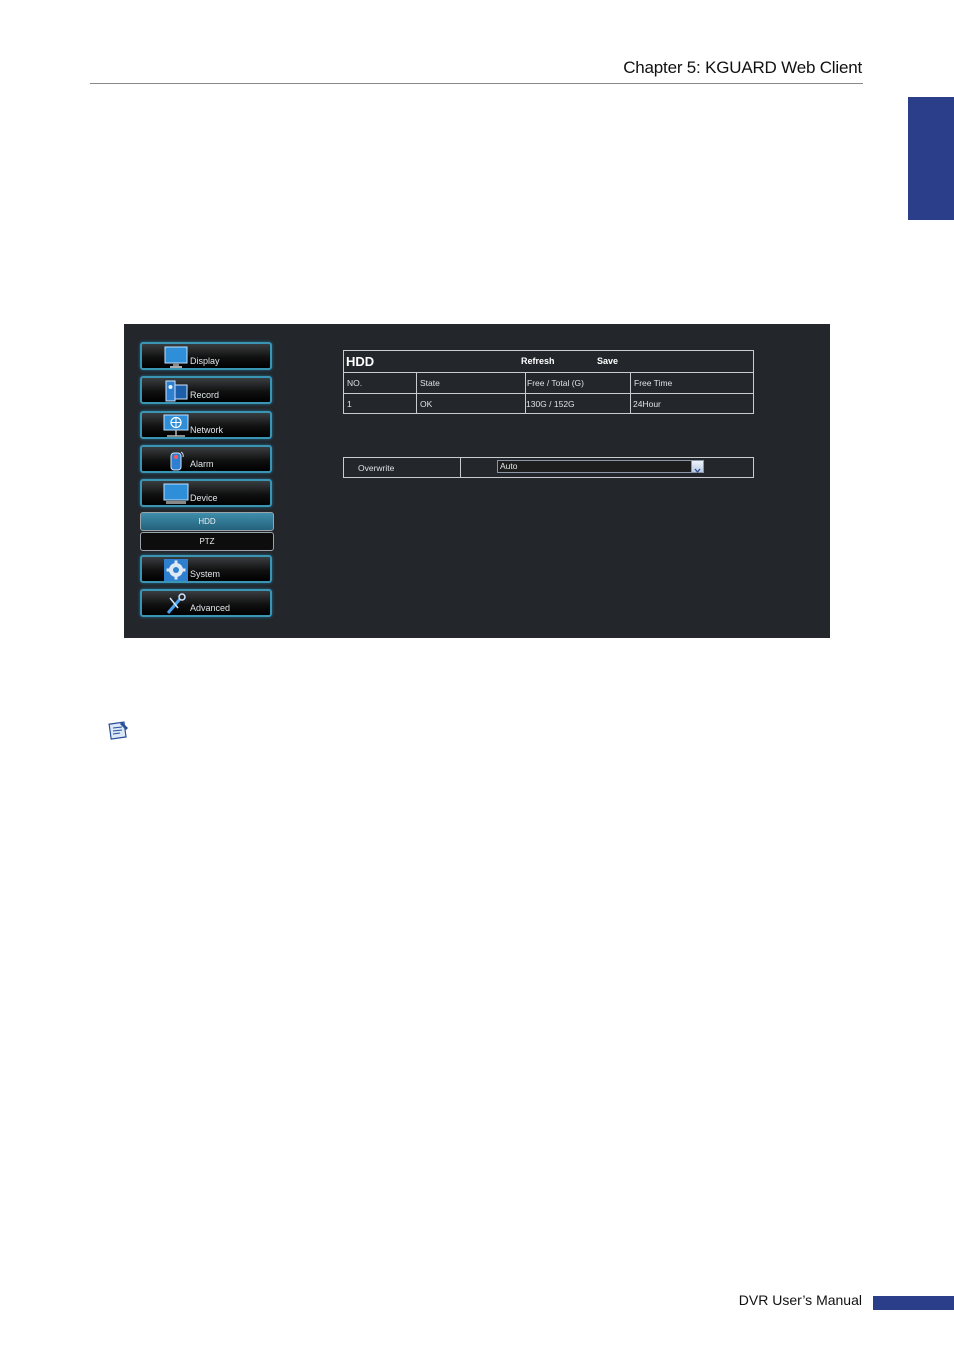 Image resolution: width=954 pixels, height=1350 pixels. What do you see at coordinates (349, 404) in the screenshot?
I see `table-cell-no: 1` at bounding box center [349, 404].